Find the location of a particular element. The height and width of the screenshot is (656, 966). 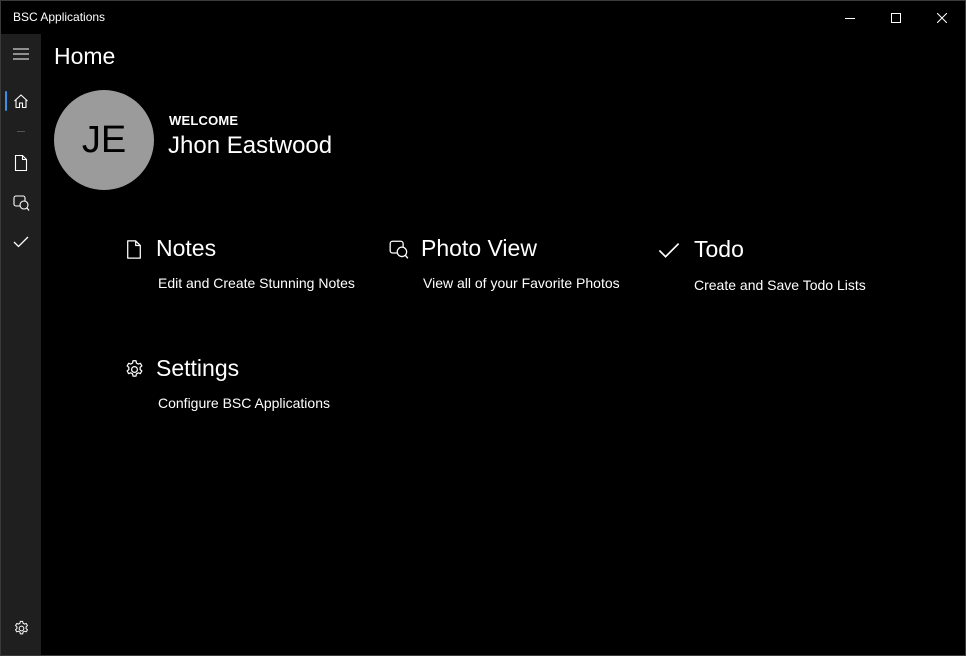

todo-tile: Todo Create and Save Todo Lists is located at coordinates (782, 271).